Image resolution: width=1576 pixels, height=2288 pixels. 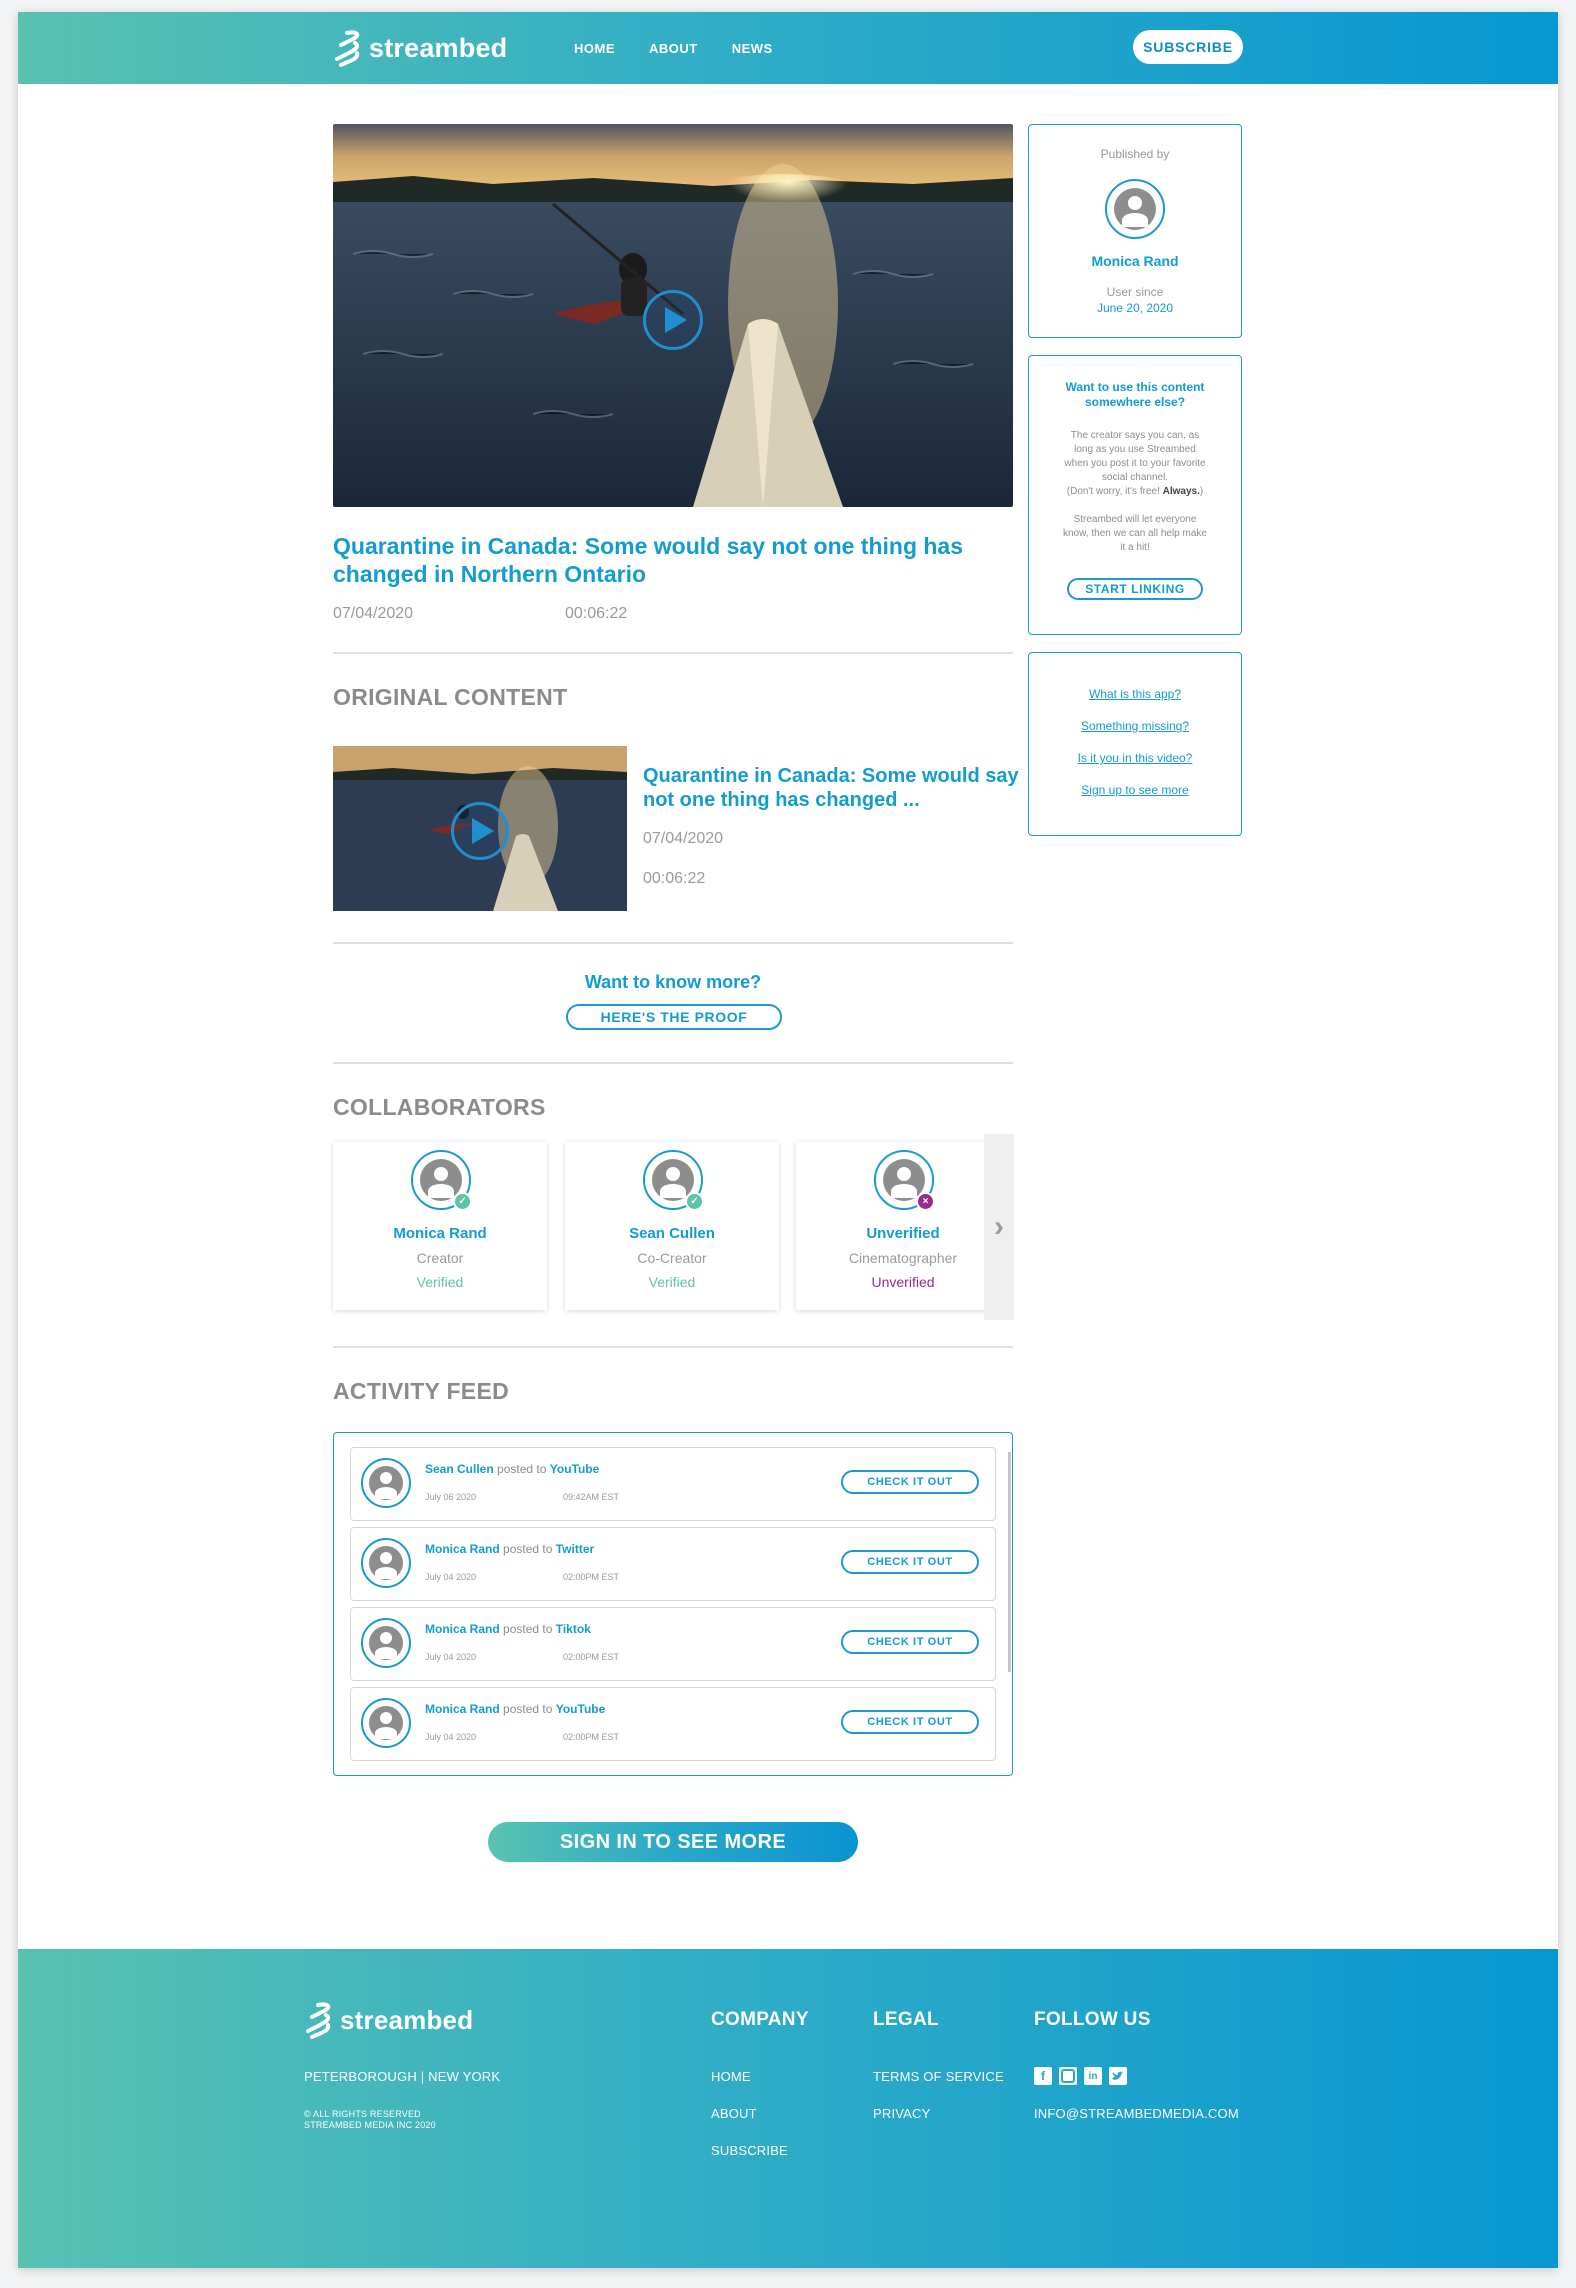 I want to click on nav-about: ABOUT, so click(x=673, y=48).